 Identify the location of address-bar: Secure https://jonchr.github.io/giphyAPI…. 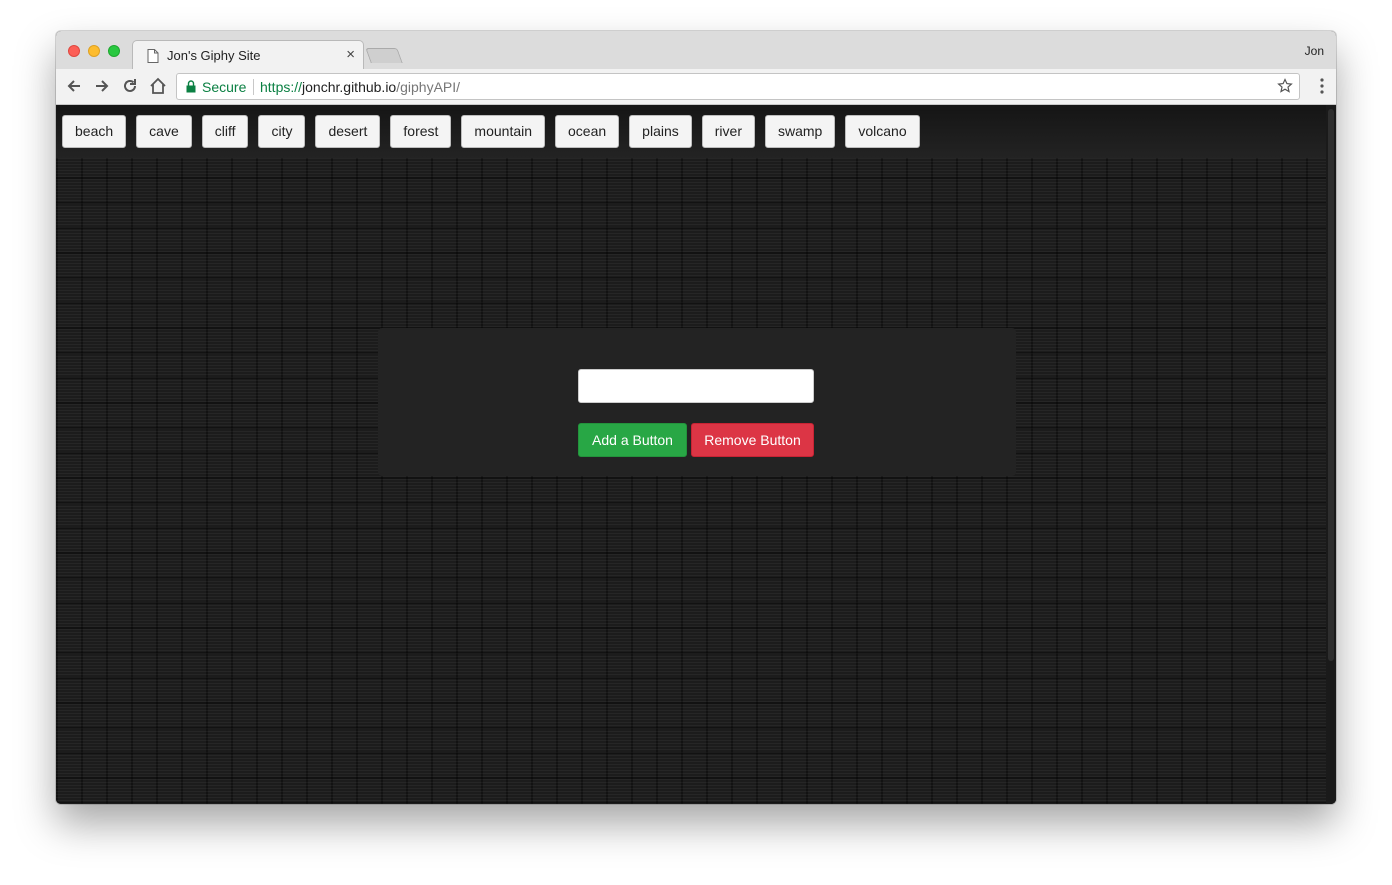
(738, 86).